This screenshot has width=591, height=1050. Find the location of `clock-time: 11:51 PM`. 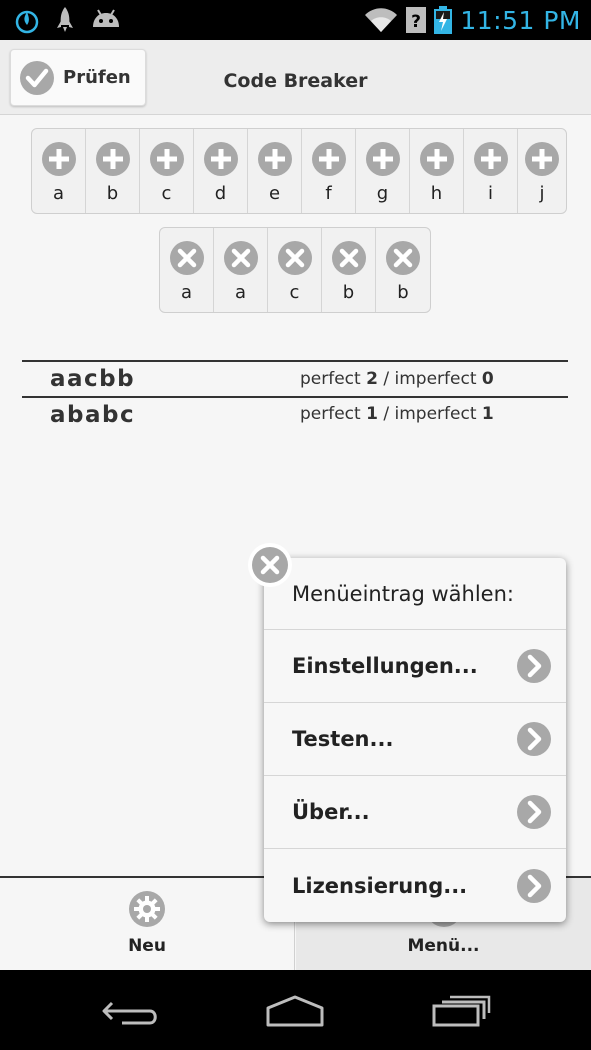

clock-time: 11:51 PM is located at coordinates (520, 20).